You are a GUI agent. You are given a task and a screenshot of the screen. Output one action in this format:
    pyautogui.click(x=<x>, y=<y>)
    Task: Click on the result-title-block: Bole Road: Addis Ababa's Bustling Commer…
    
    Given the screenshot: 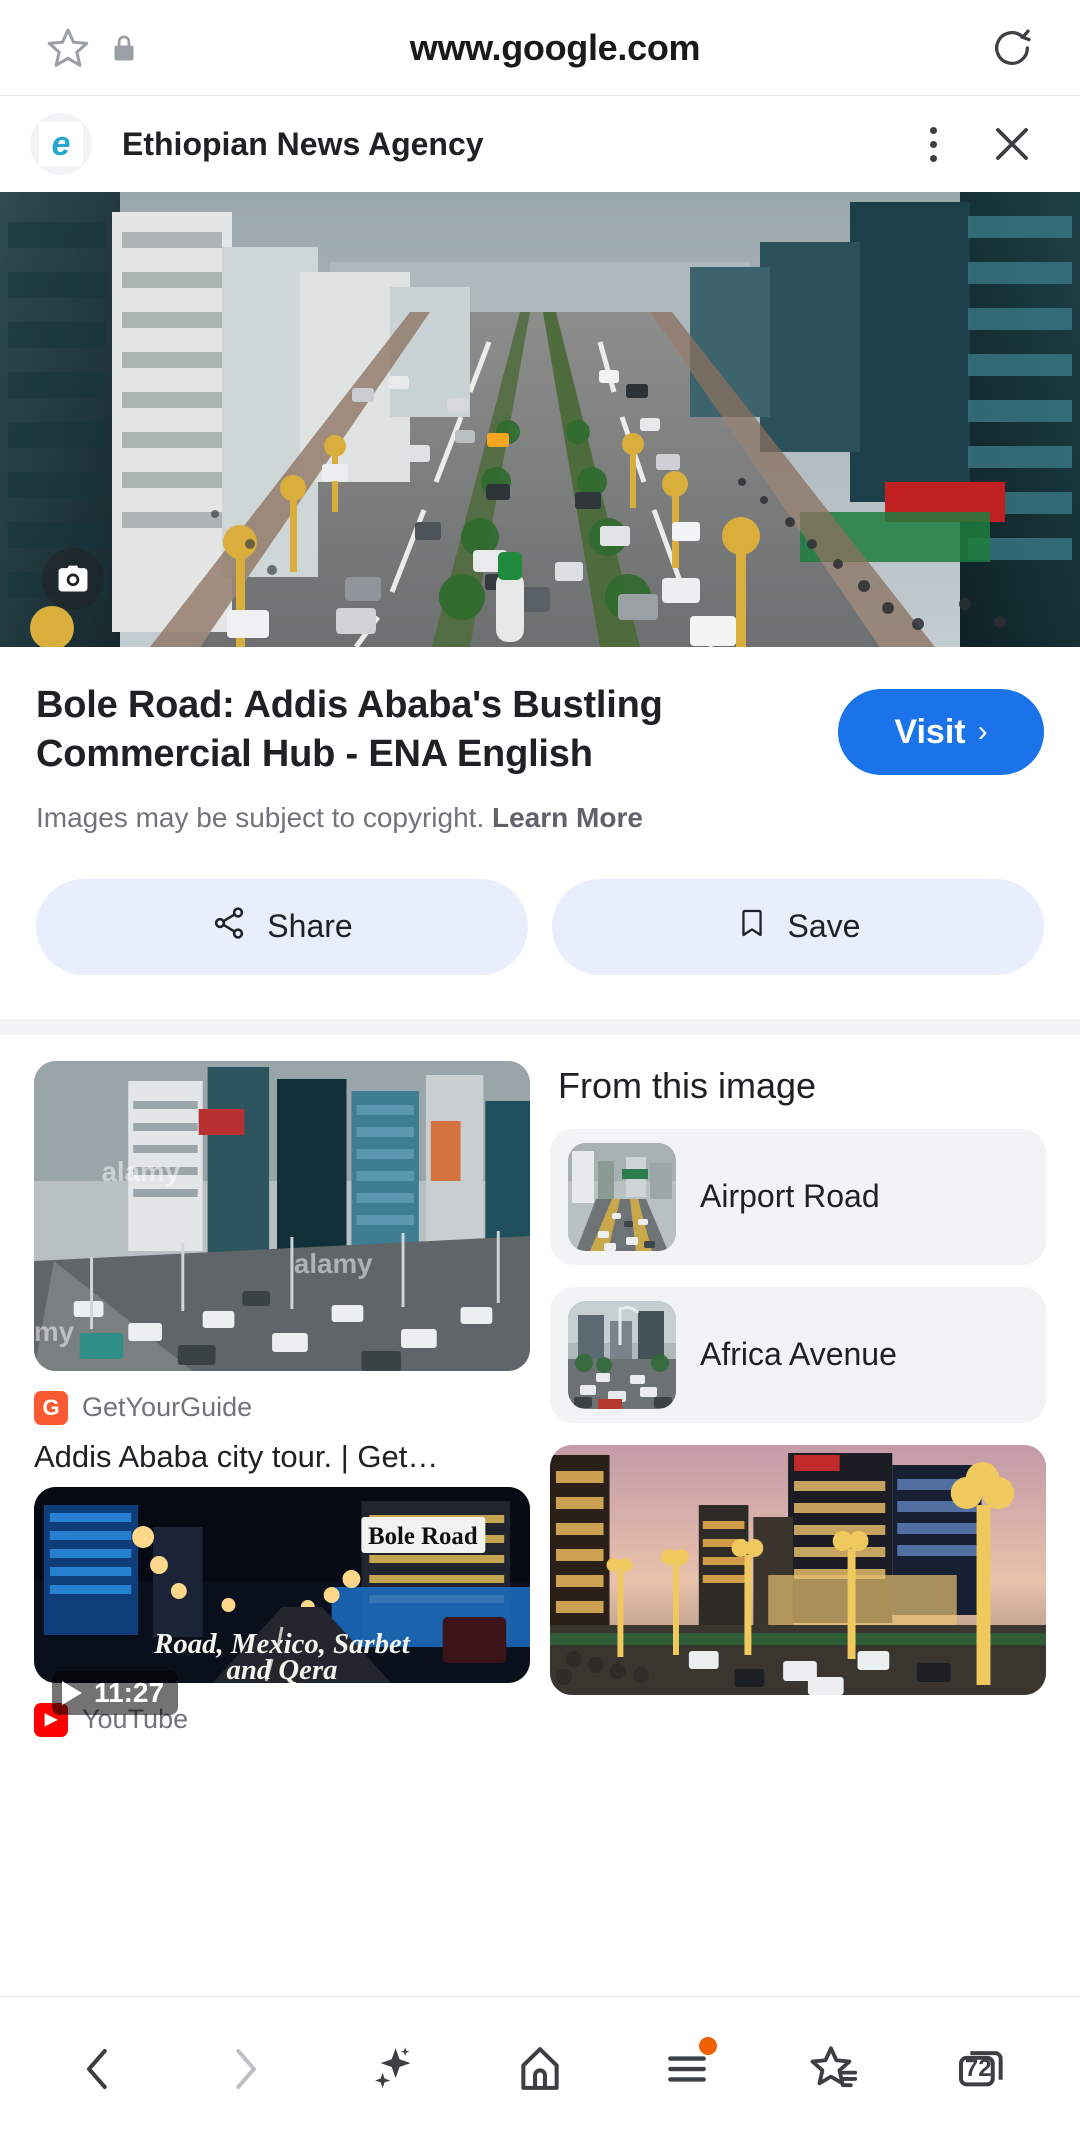 What is the action you would take?
    pyautogui.click(x=540, y=742)
    